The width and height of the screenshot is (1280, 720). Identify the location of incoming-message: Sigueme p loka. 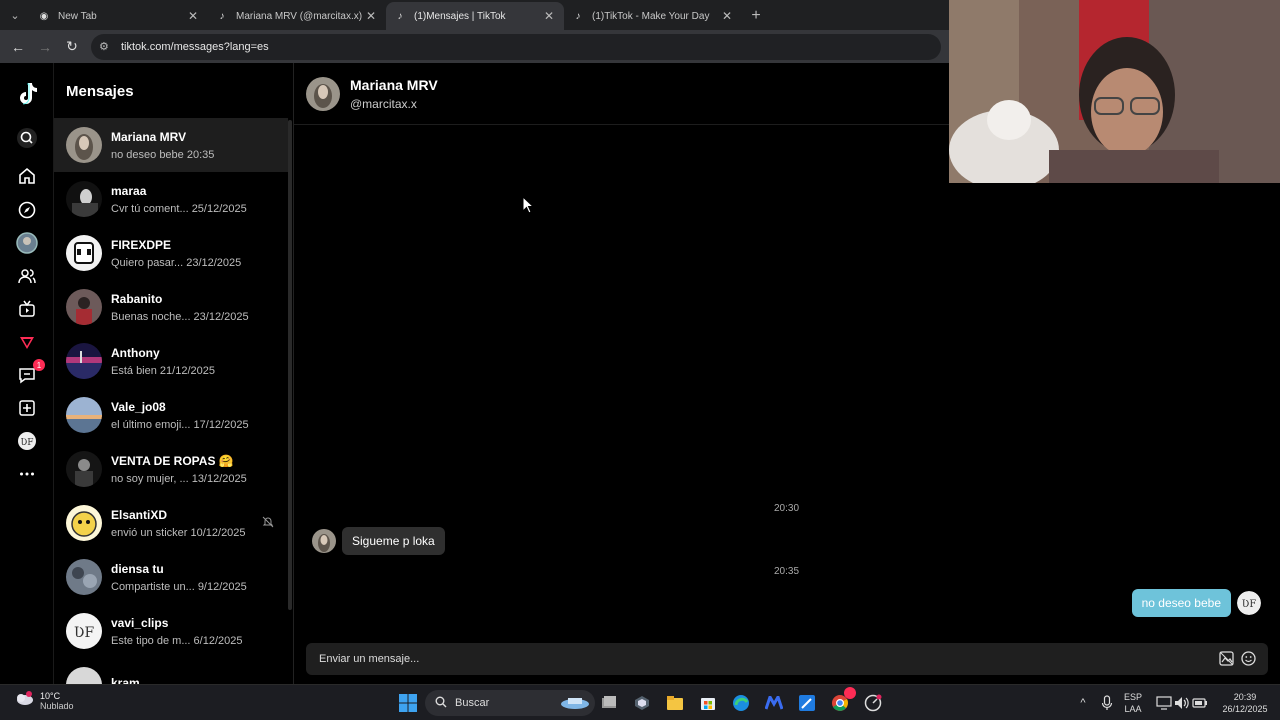
(378, 541).